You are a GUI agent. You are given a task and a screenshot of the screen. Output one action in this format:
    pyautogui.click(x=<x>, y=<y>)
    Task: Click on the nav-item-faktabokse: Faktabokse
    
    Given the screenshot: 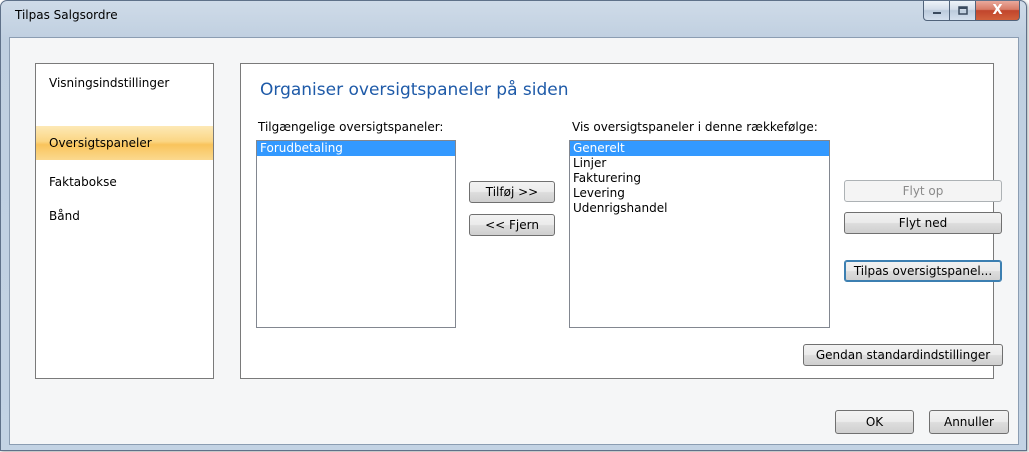 What is the action you would take?
    pyautogui.click(x=124, y=182)
    